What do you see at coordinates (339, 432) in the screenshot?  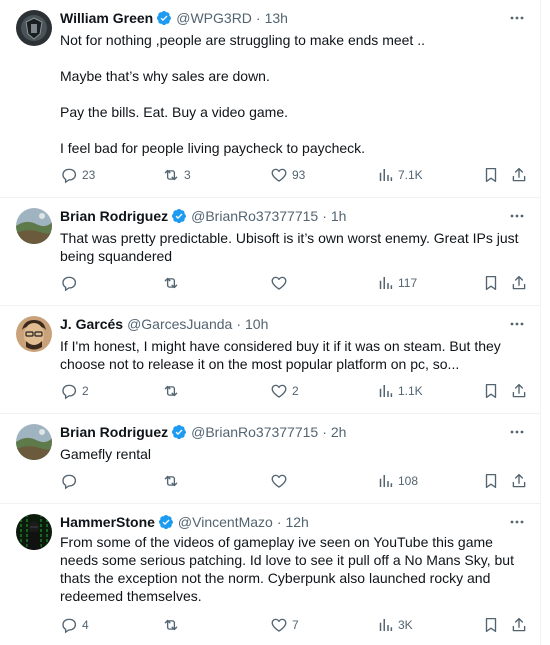 I see `timestamp: 2h` at bounding box center [339, 432].